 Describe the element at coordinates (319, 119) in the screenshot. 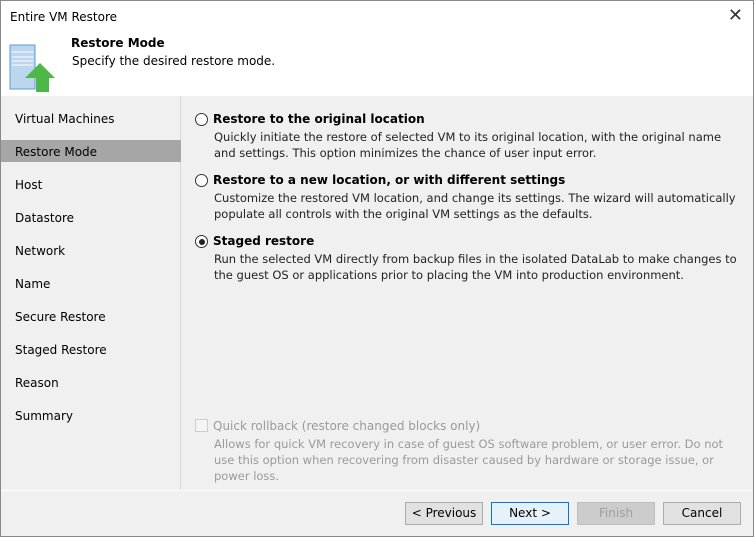

I see `option-label: Restore to the original location` at that location.